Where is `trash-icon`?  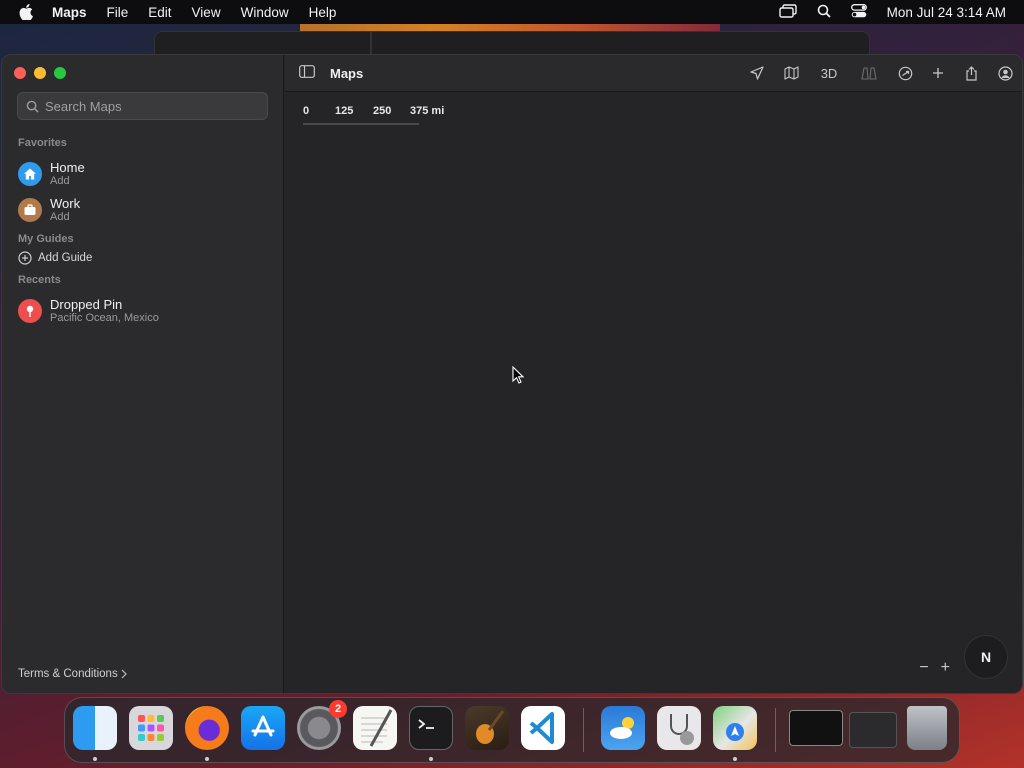
trash-icon is located at coordinates (927, 728).